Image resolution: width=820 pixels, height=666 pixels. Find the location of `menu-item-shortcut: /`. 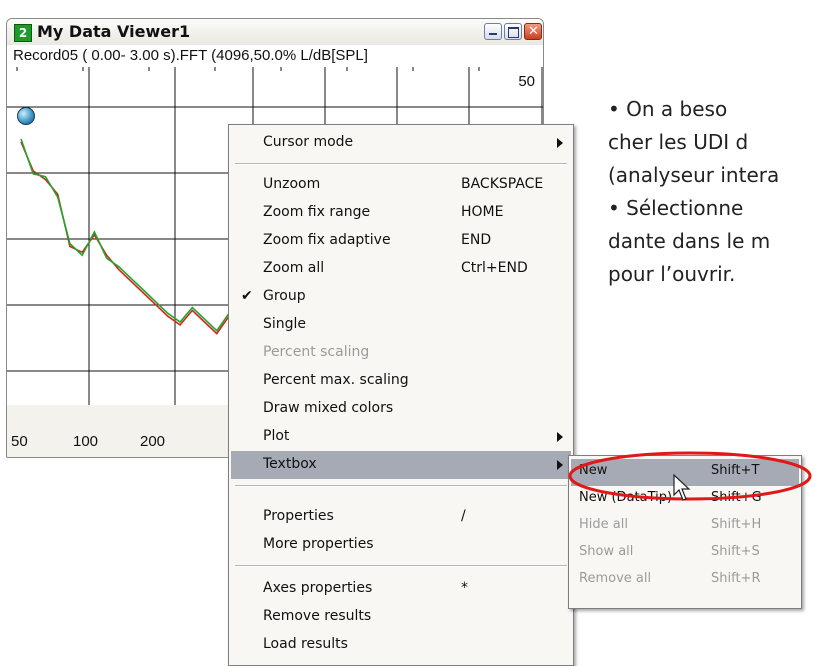

menu-item-shortcut: / is located at coordinates (463, 516).